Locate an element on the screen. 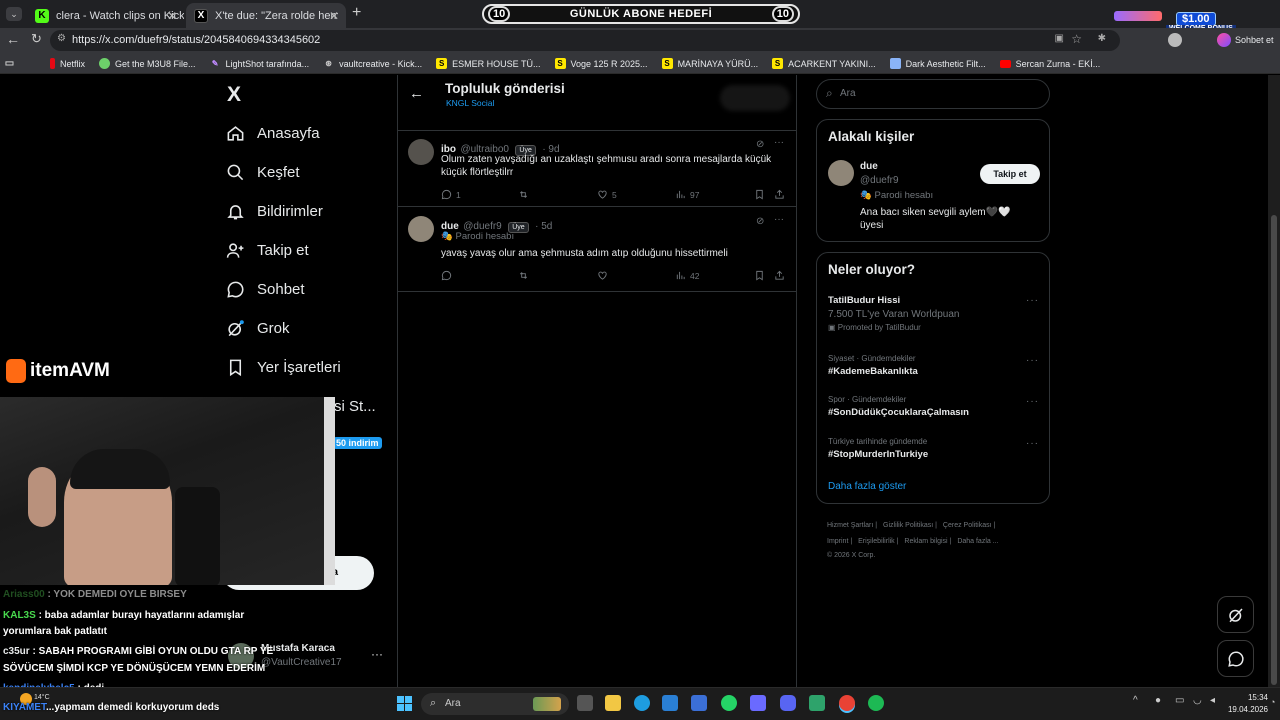  tab-x-post: X X'te due: "Zera rolde hemen yavşa ✕ is located at coordinates (266, 15).